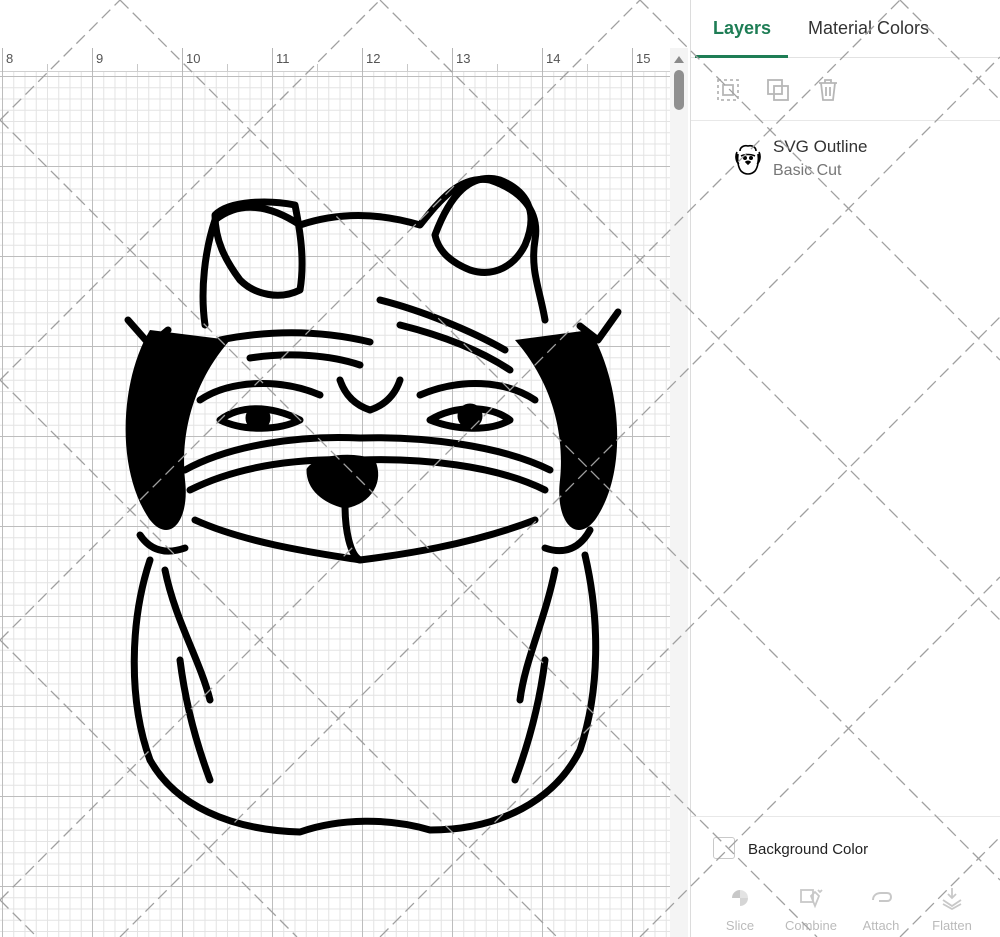  What do you see at coordinates (283, 58) in the screenshot?
I see `ruler-label-11: 11` at bounding box center [283, 58].